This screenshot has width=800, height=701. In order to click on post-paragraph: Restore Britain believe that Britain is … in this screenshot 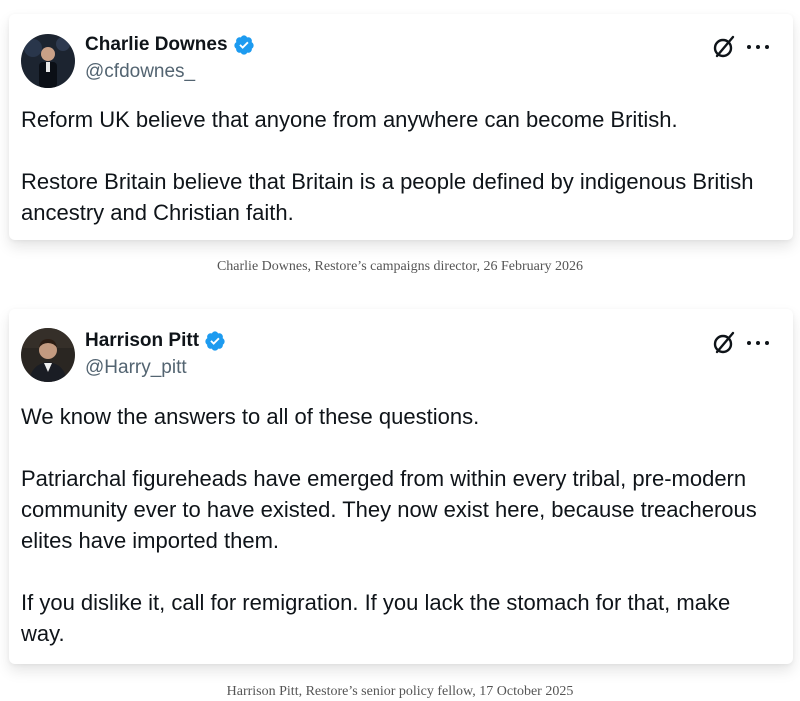, I will do `click(387, 197)`.